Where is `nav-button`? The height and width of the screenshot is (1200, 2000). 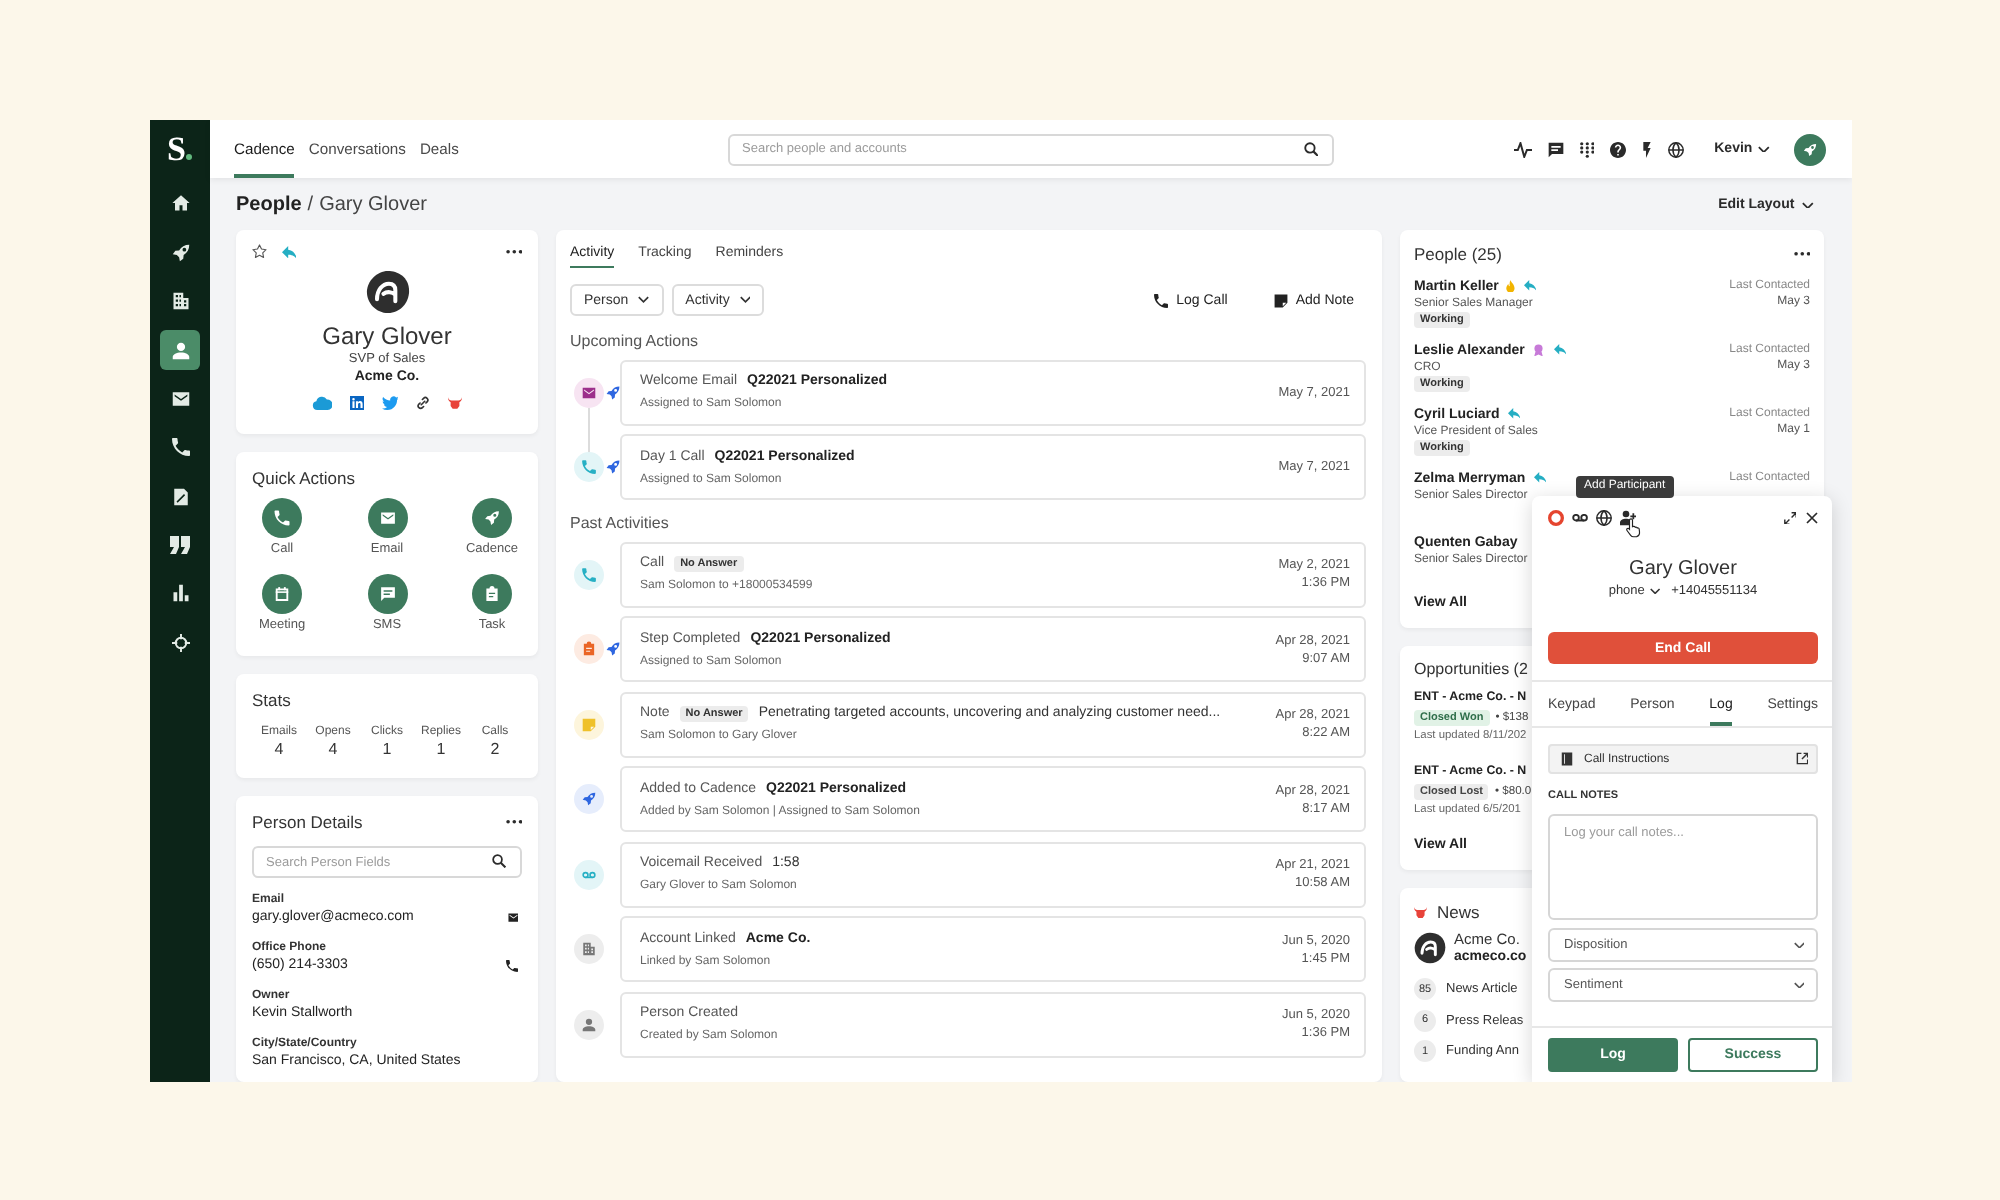 nav-button is located at coordinates (180, 350).